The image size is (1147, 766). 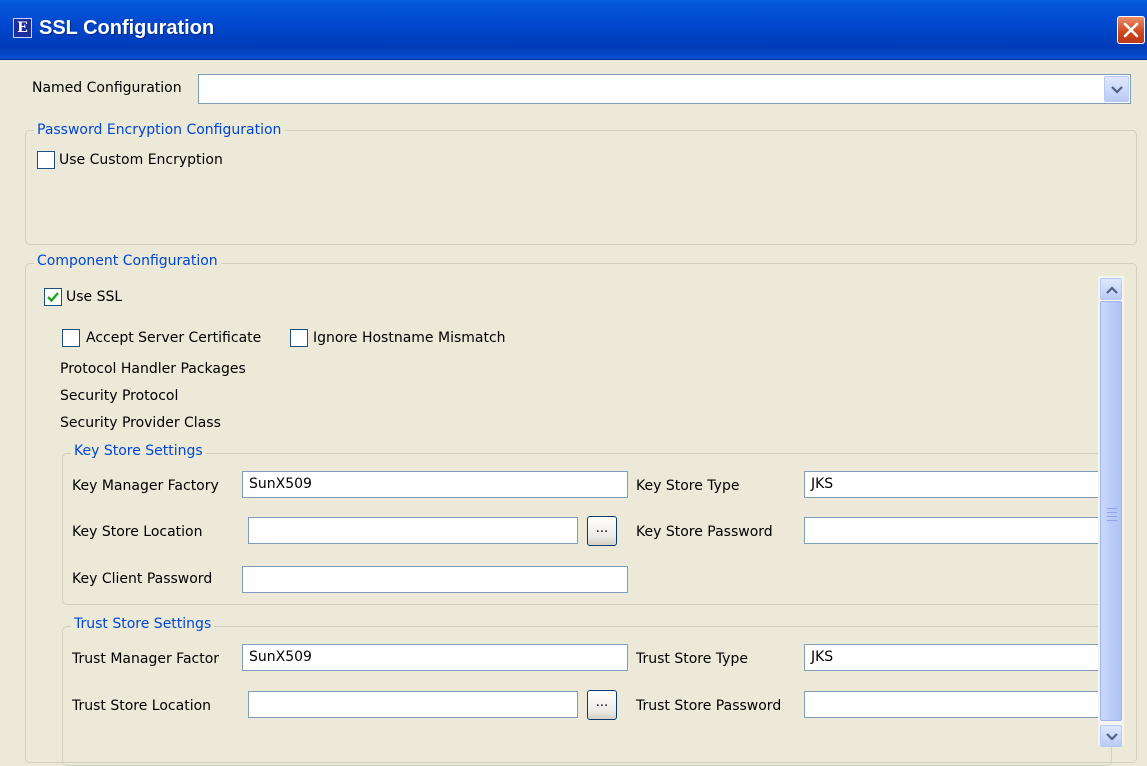 I want to click on accept-server-certificate-checkbox, so click(x=71, y=338).